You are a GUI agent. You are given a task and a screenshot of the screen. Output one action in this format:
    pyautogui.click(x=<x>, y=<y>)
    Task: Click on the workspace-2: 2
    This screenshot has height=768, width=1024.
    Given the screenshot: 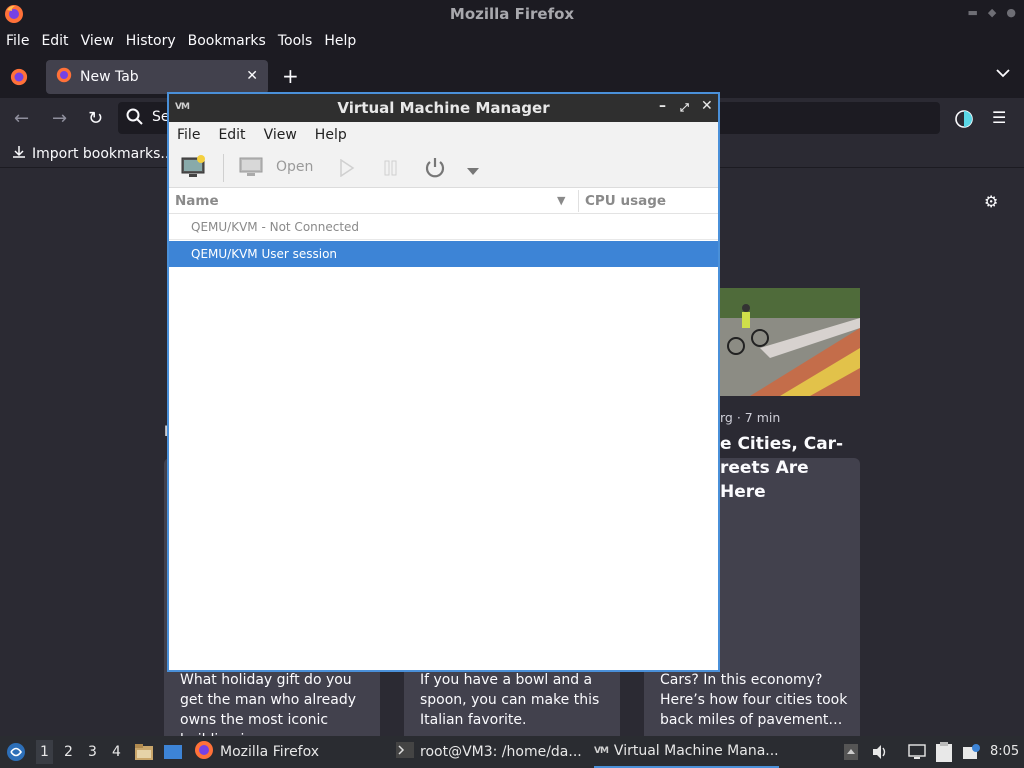 What is the action you would take?
    pyautogui.click(x=68, y=752)
    